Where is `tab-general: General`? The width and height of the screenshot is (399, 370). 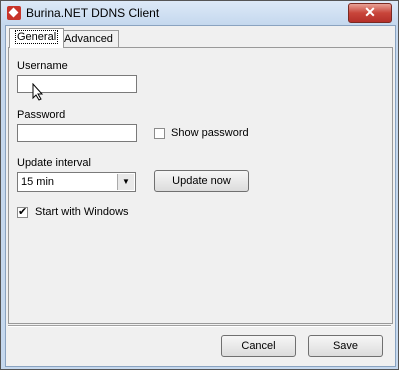 tab-general: General is located at coordinates (37, 38).